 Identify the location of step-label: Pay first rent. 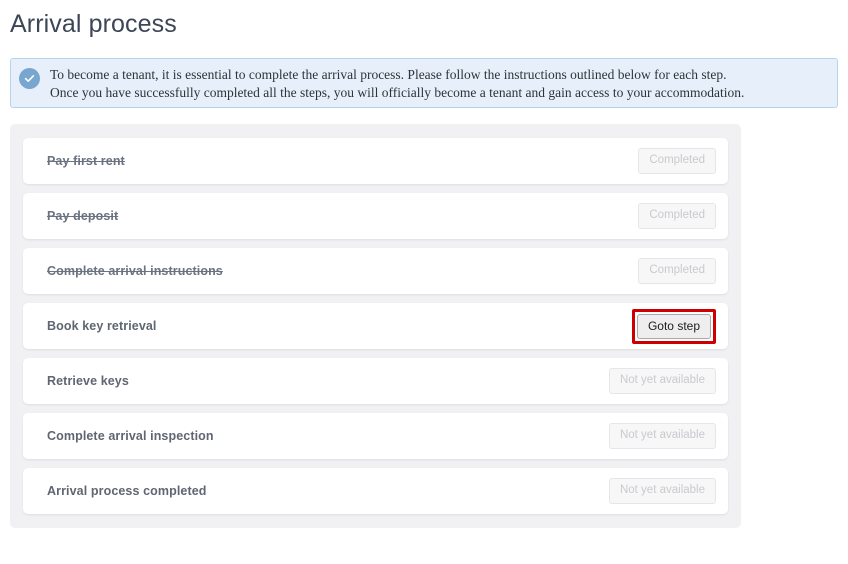
(86, 161).